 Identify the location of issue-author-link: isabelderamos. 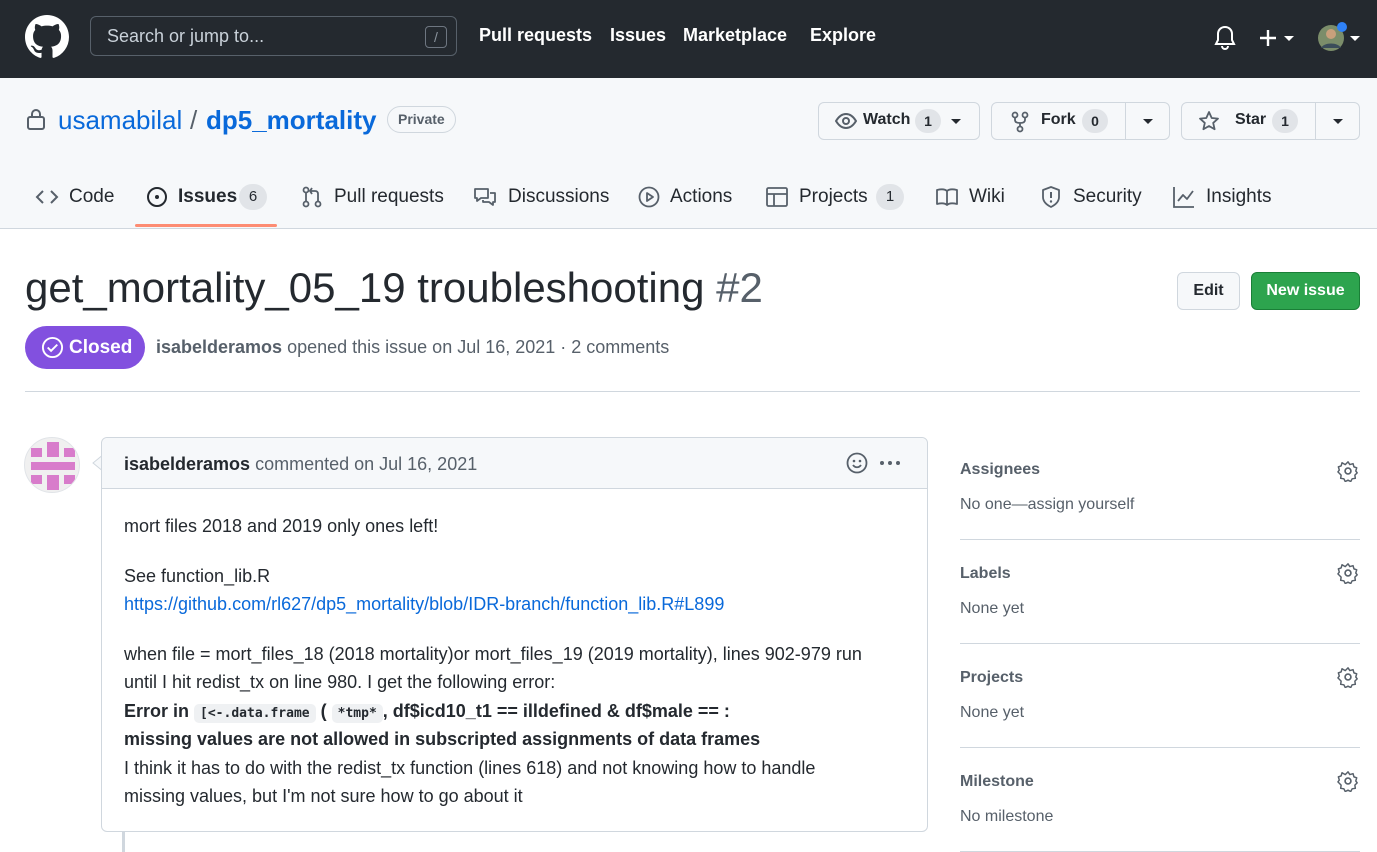
(219, 347).